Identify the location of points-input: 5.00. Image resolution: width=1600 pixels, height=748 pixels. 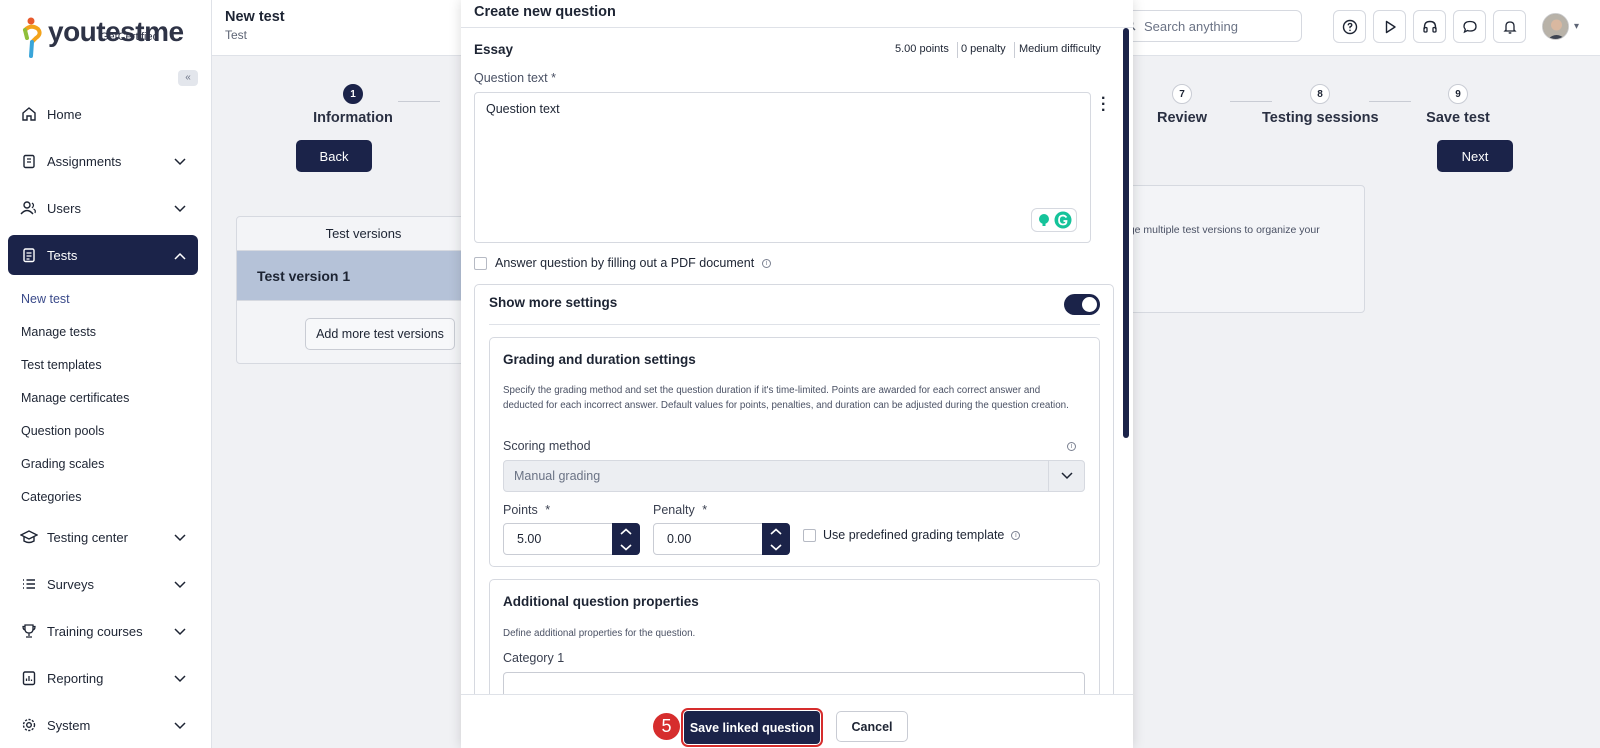
(571, 539).